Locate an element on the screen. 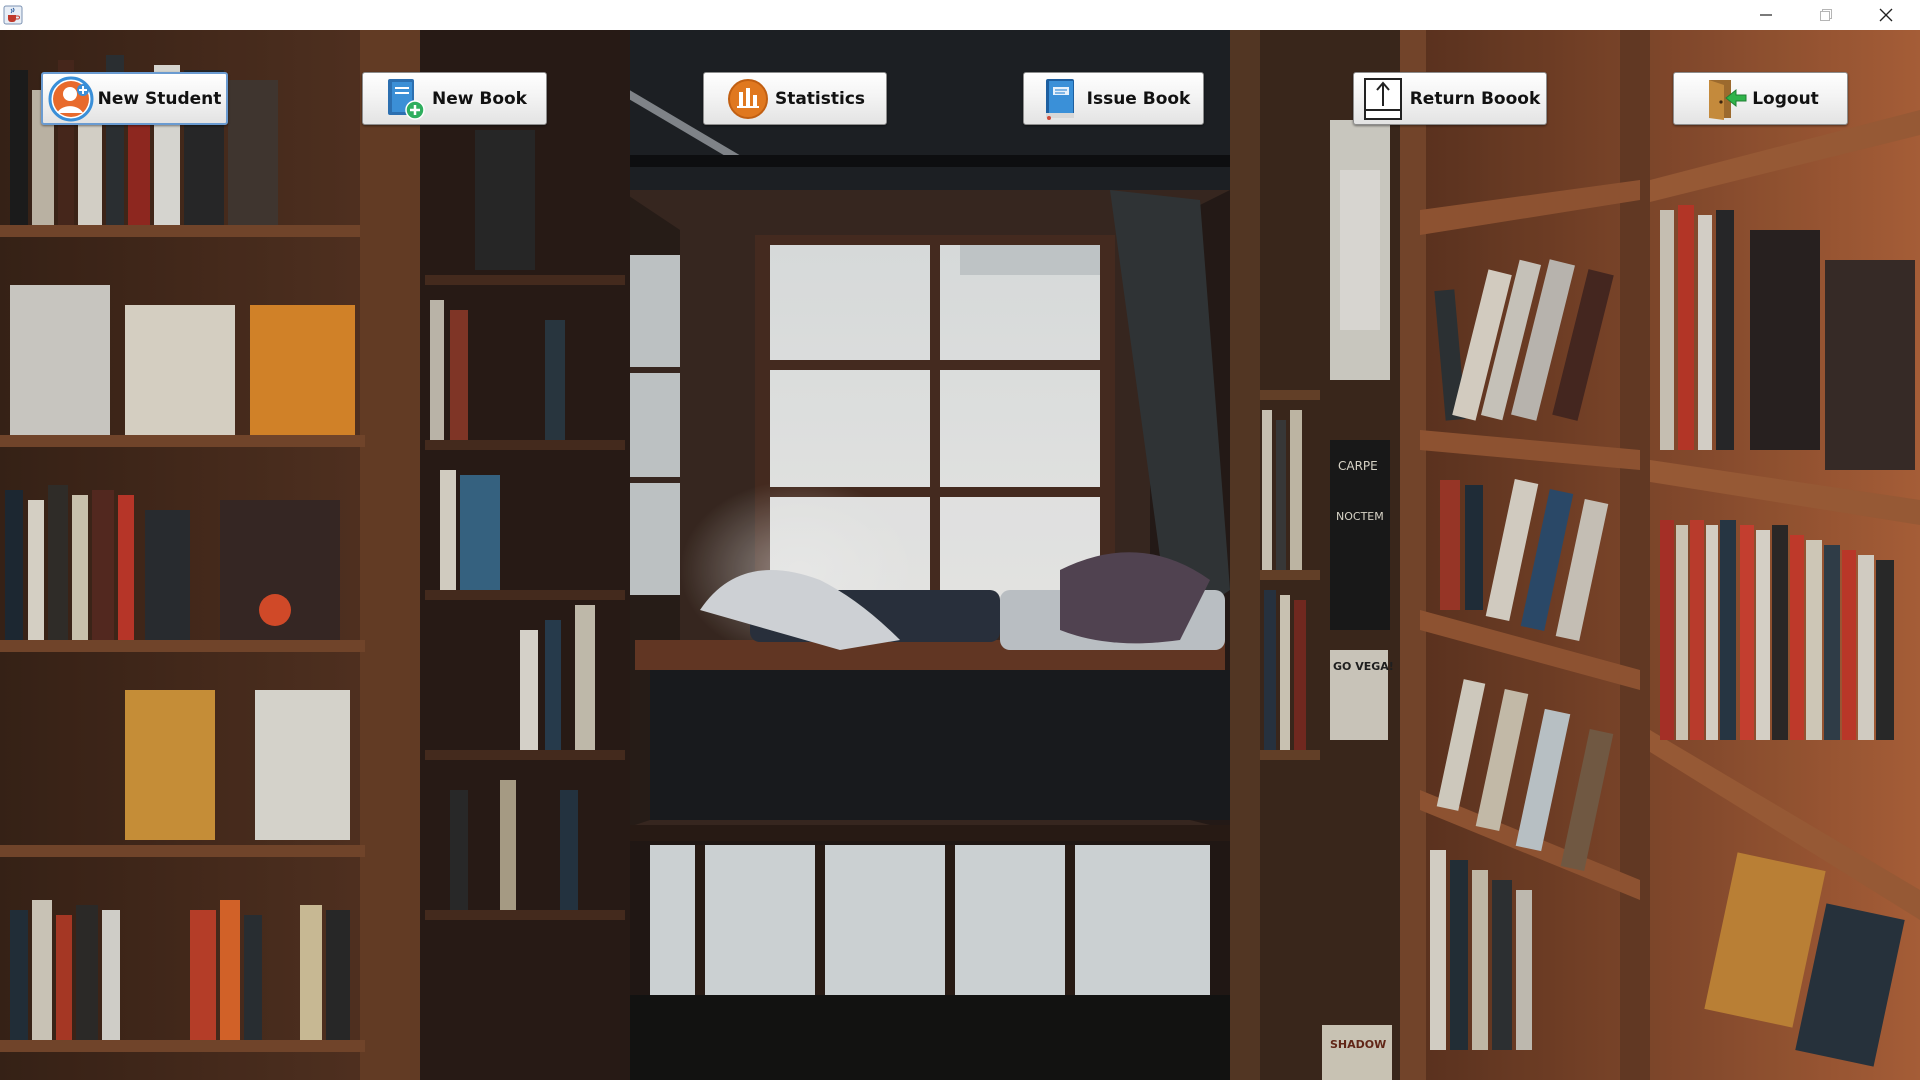 The height and width of the screenshot is (1080, 1920). maximize-button is located at coordinates (1826, 15).